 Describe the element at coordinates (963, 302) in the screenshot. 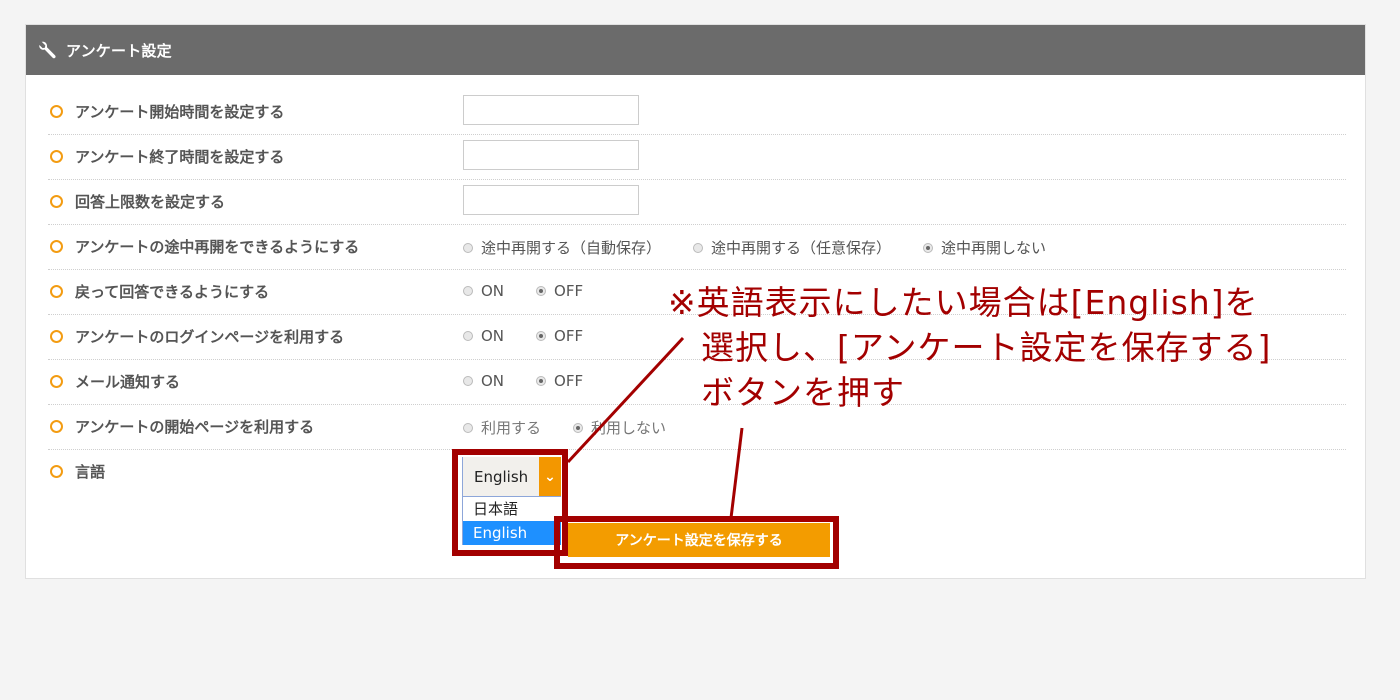

I see `annotation-line: ※英語表示にしたい場合は[English]を` at that location.